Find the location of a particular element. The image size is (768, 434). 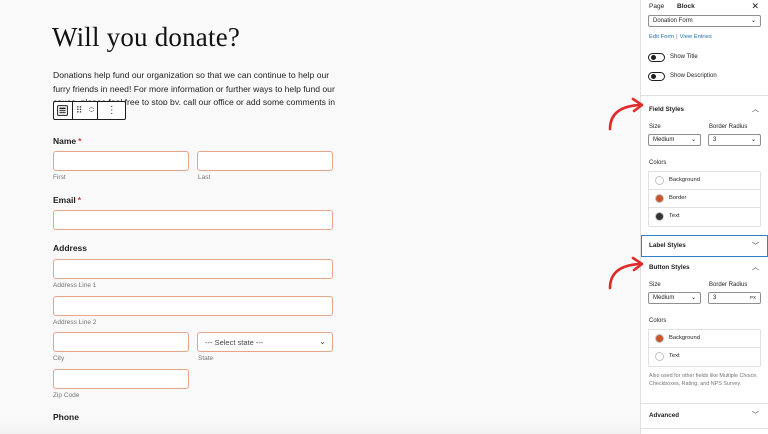

field-radius-input: 3 ⌄ is located at coordinates (734, 140).